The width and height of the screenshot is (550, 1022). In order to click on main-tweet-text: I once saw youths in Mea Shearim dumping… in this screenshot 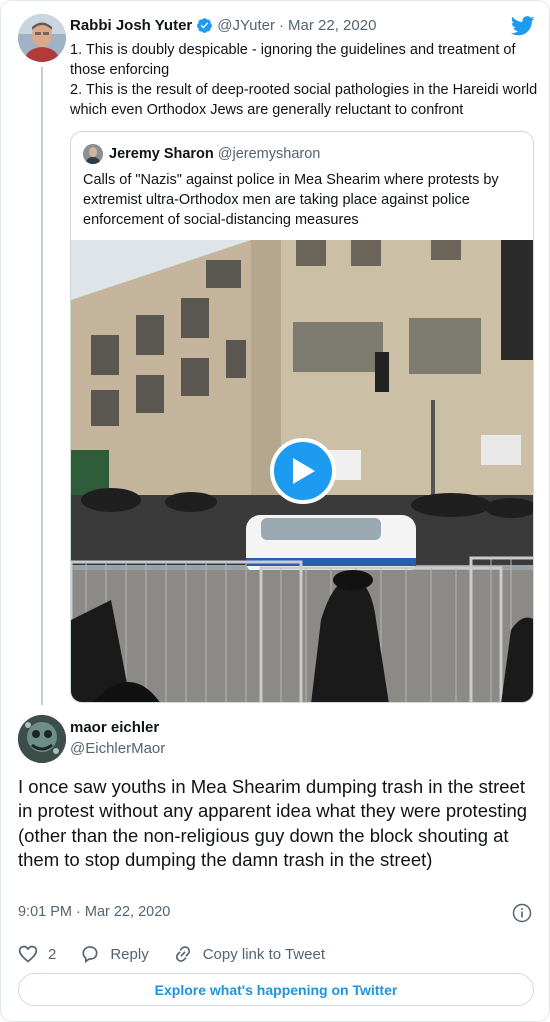, I will do `click(273, 823)`.